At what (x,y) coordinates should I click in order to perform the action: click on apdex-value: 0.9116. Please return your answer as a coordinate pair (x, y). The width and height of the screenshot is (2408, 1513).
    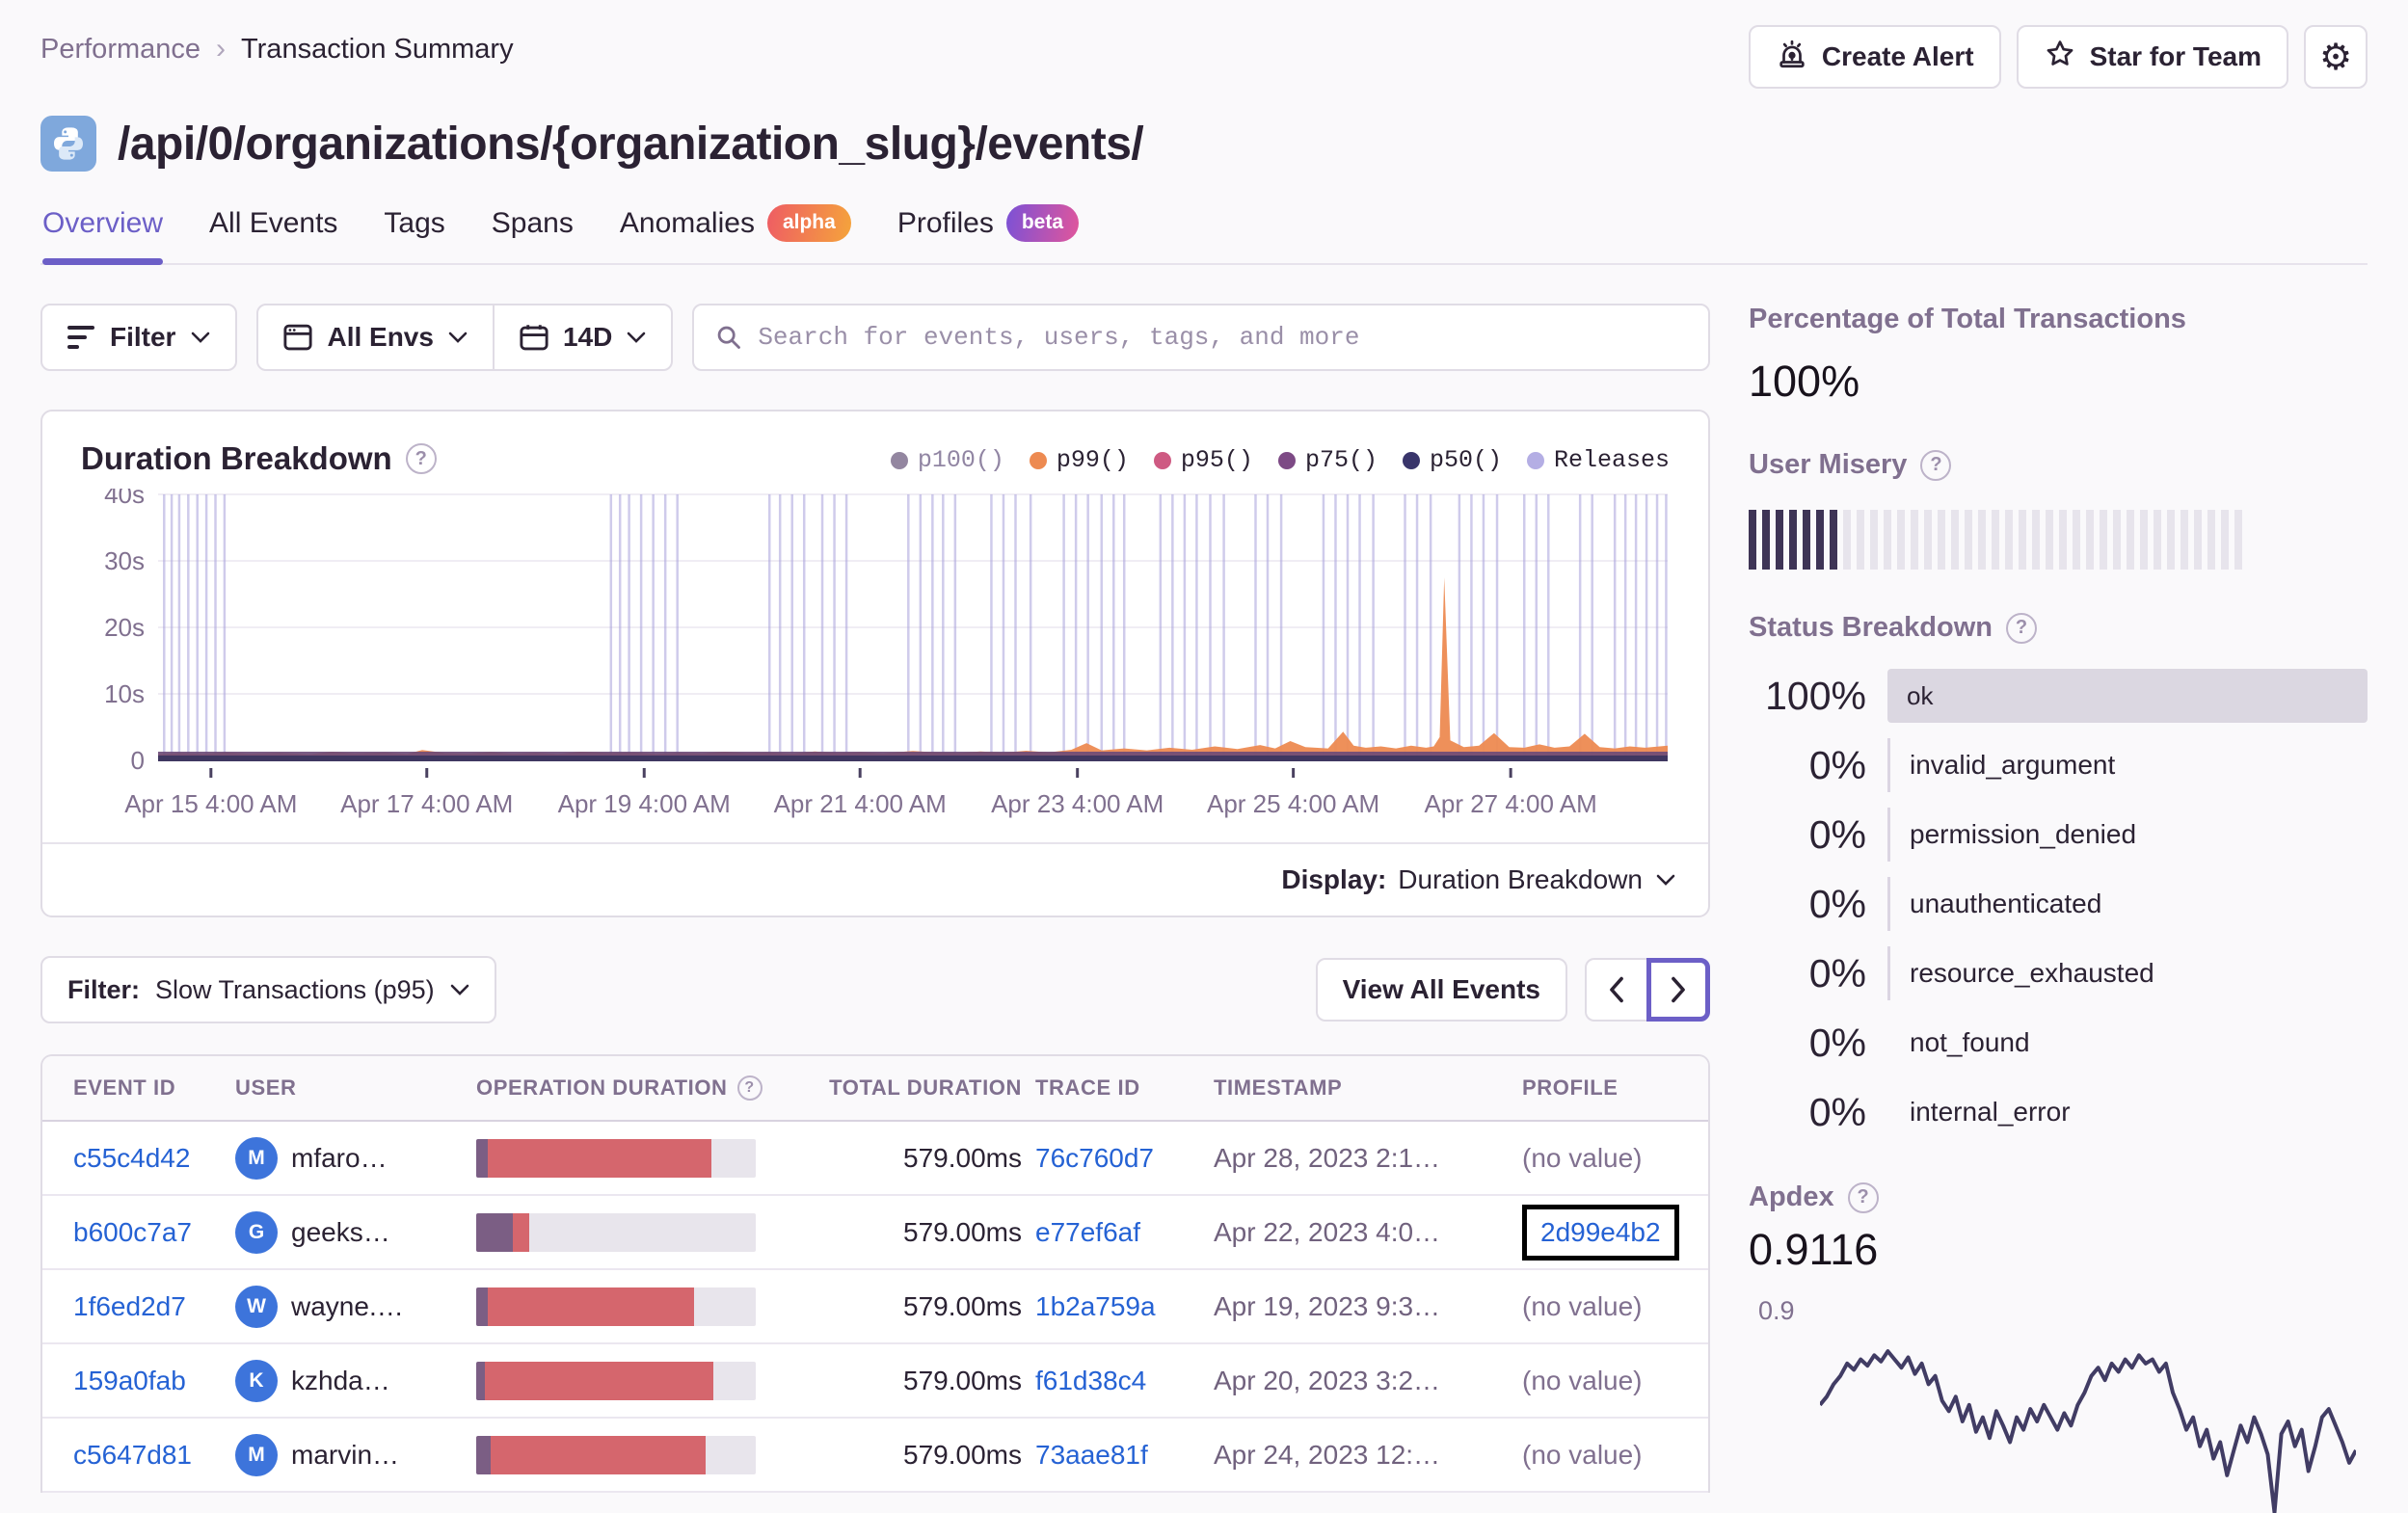
    Looking at the image, I should click on (1814, 1249).